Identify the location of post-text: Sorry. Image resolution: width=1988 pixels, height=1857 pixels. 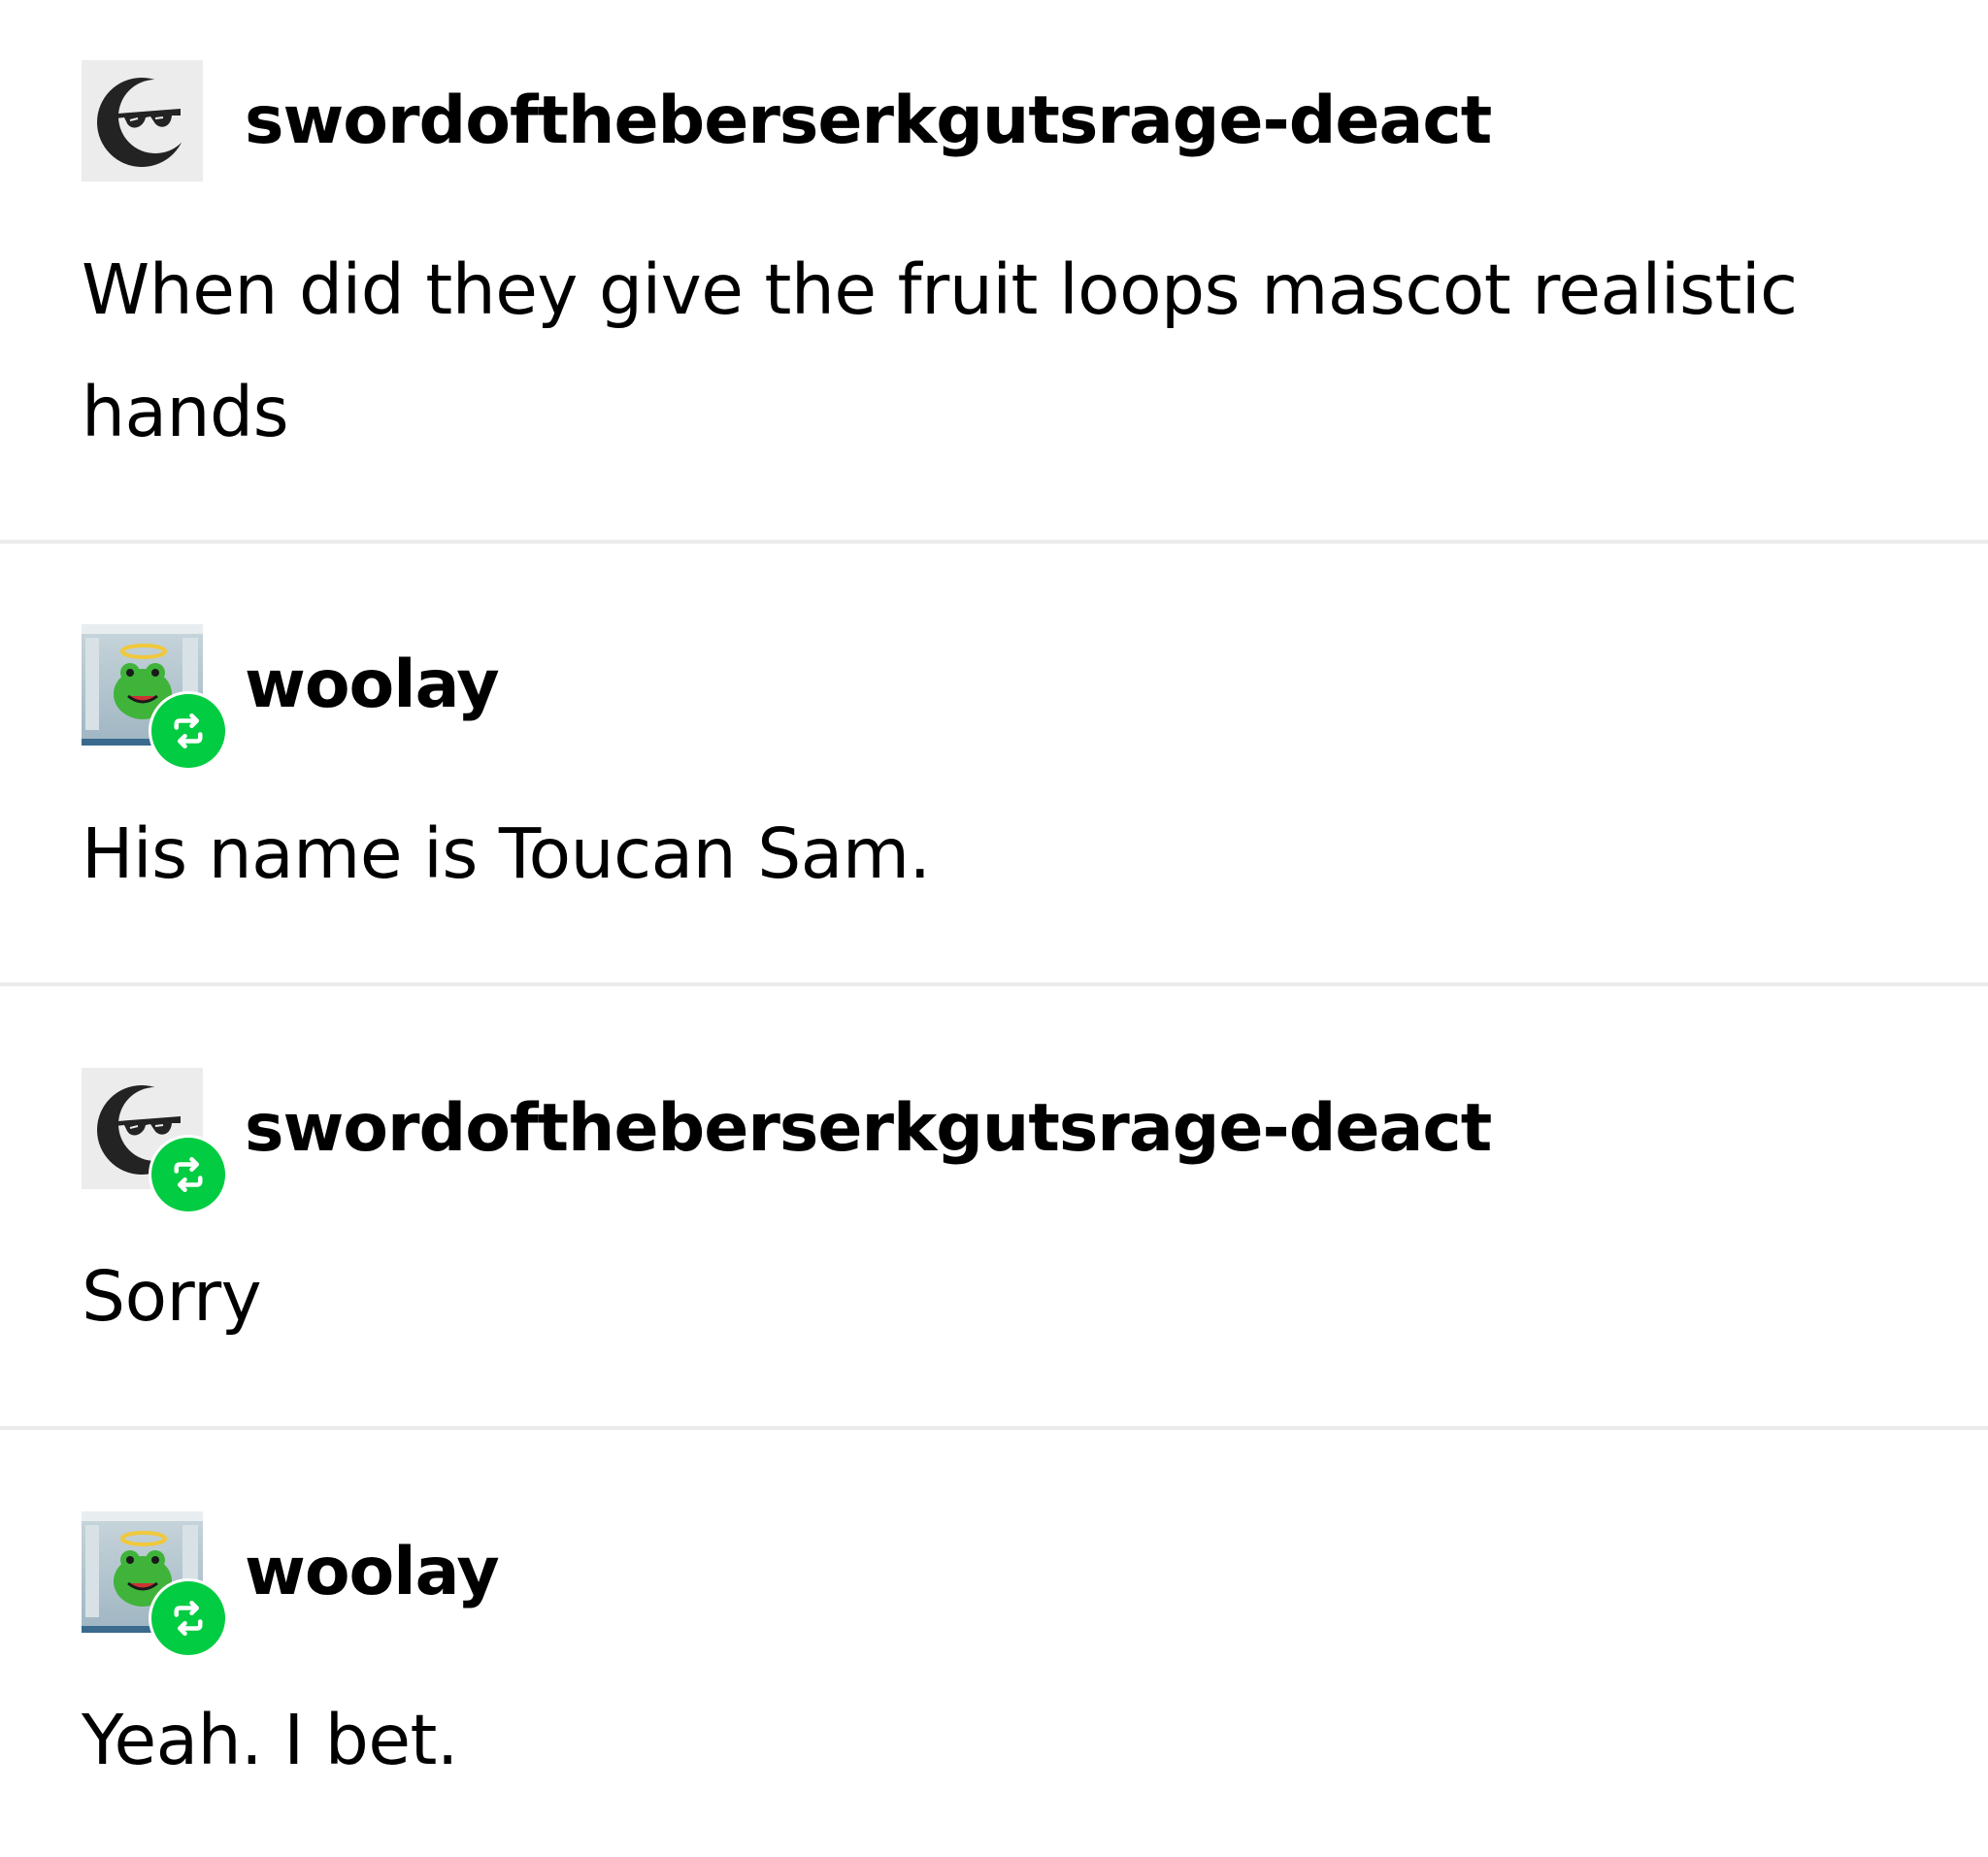
(172, 1296).